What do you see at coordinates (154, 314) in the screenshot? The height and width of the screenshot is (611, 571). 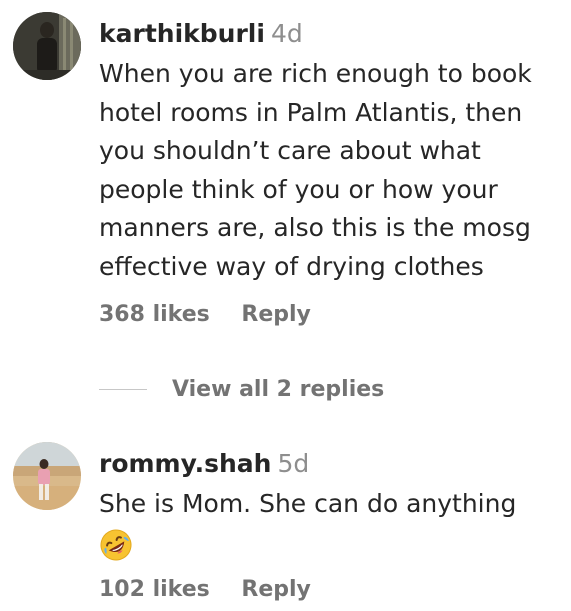 I see `likes-count: 368 likes` at bounding box center [154, 314].